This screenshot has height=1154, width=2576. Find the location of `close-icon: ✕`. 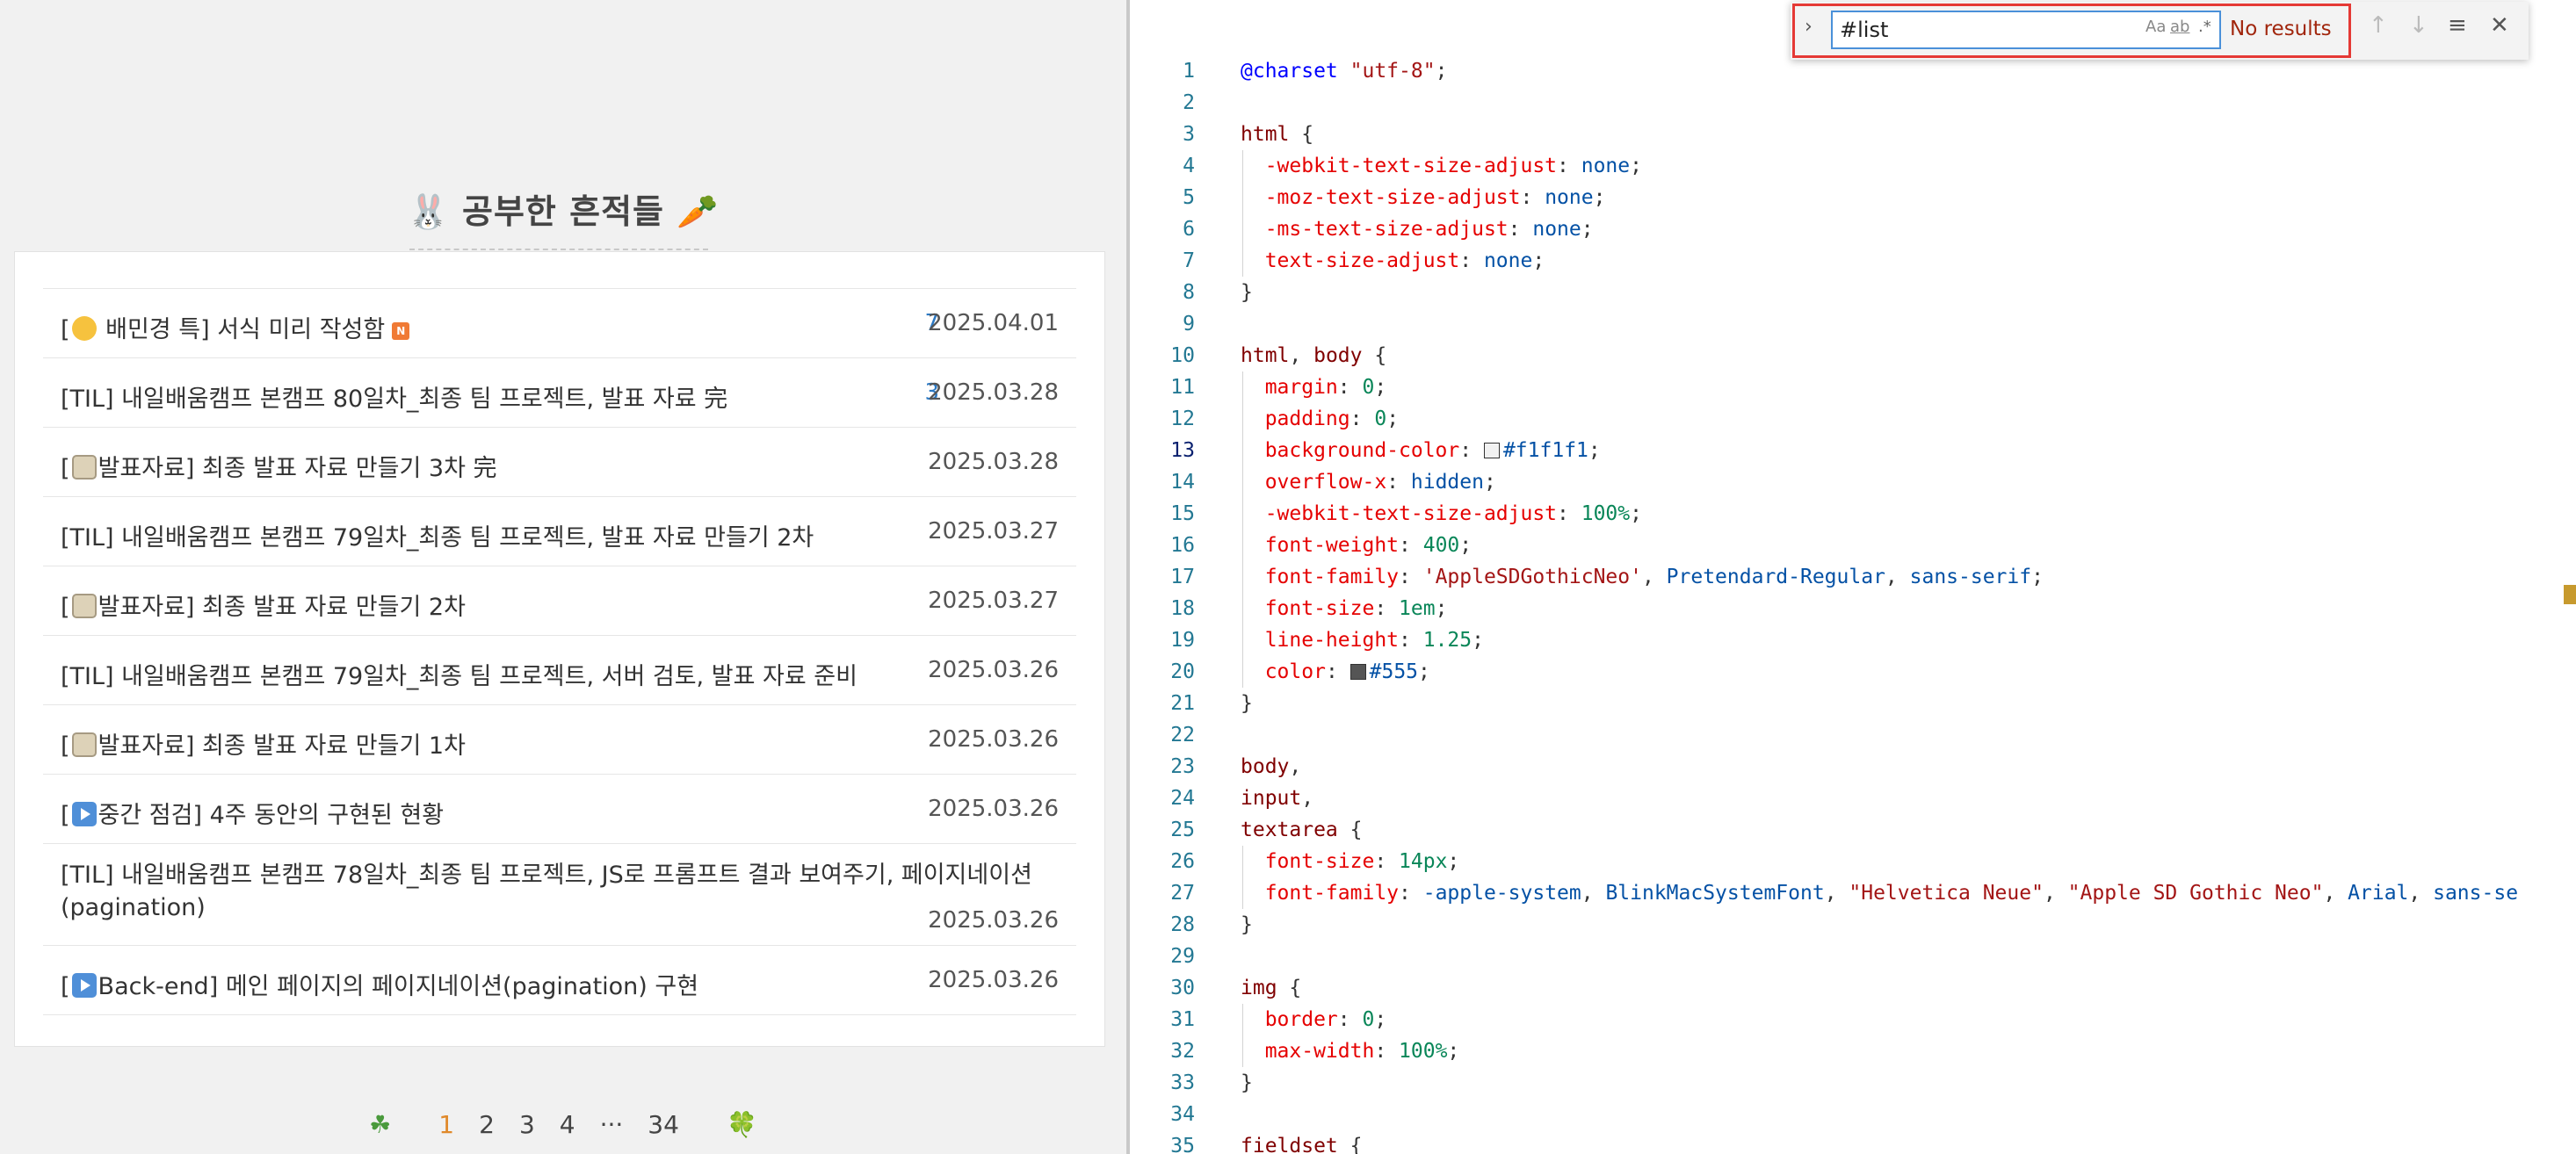

close-icon: ✕ is located at coordinates (2499, 25).